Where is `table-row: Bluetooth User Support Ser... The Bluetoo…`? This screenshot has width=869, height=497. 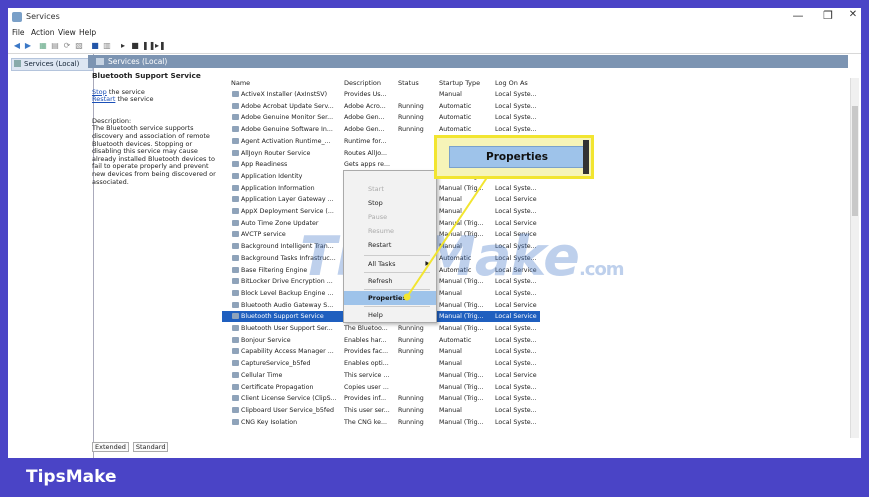 table-row: Bluetooth User Support Ser... The Bluetoo… is located at coordinates (381, 328).